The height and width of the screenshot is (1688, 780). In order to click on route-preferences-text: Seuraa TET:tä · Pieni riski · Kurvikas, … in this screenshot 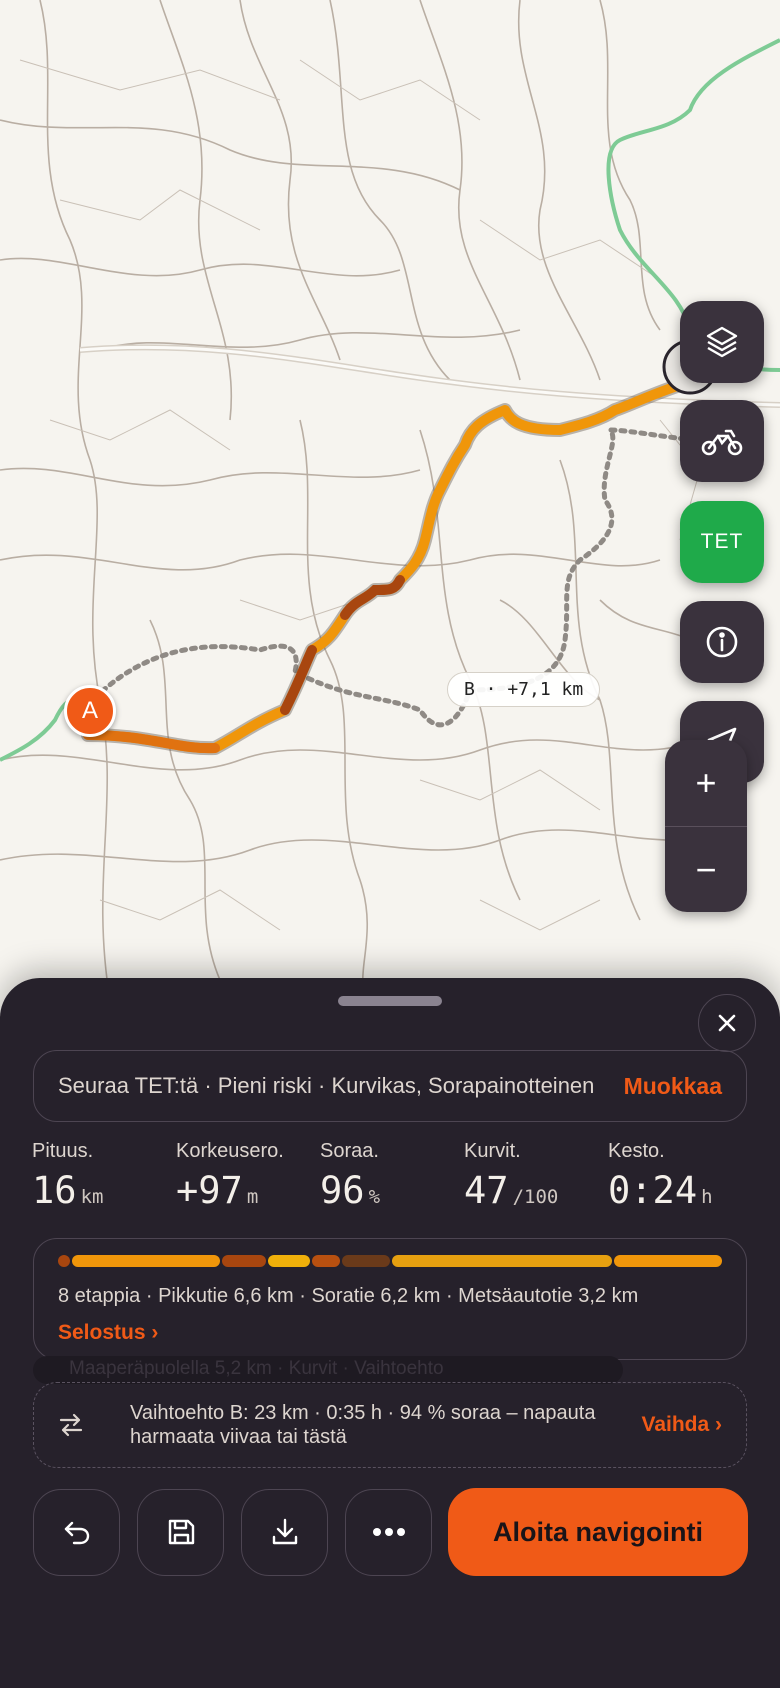, I will do `click(326, 1085)`.